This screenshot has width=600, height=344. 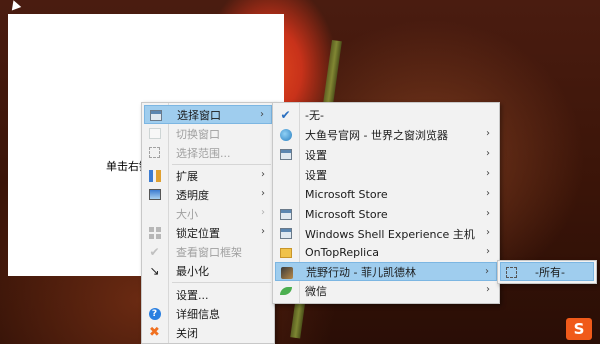 What do you see at coordinates (199, 115) in the screenshot?
I see `menu-item-label: 选择窗口` at bounding box center [199, 115].